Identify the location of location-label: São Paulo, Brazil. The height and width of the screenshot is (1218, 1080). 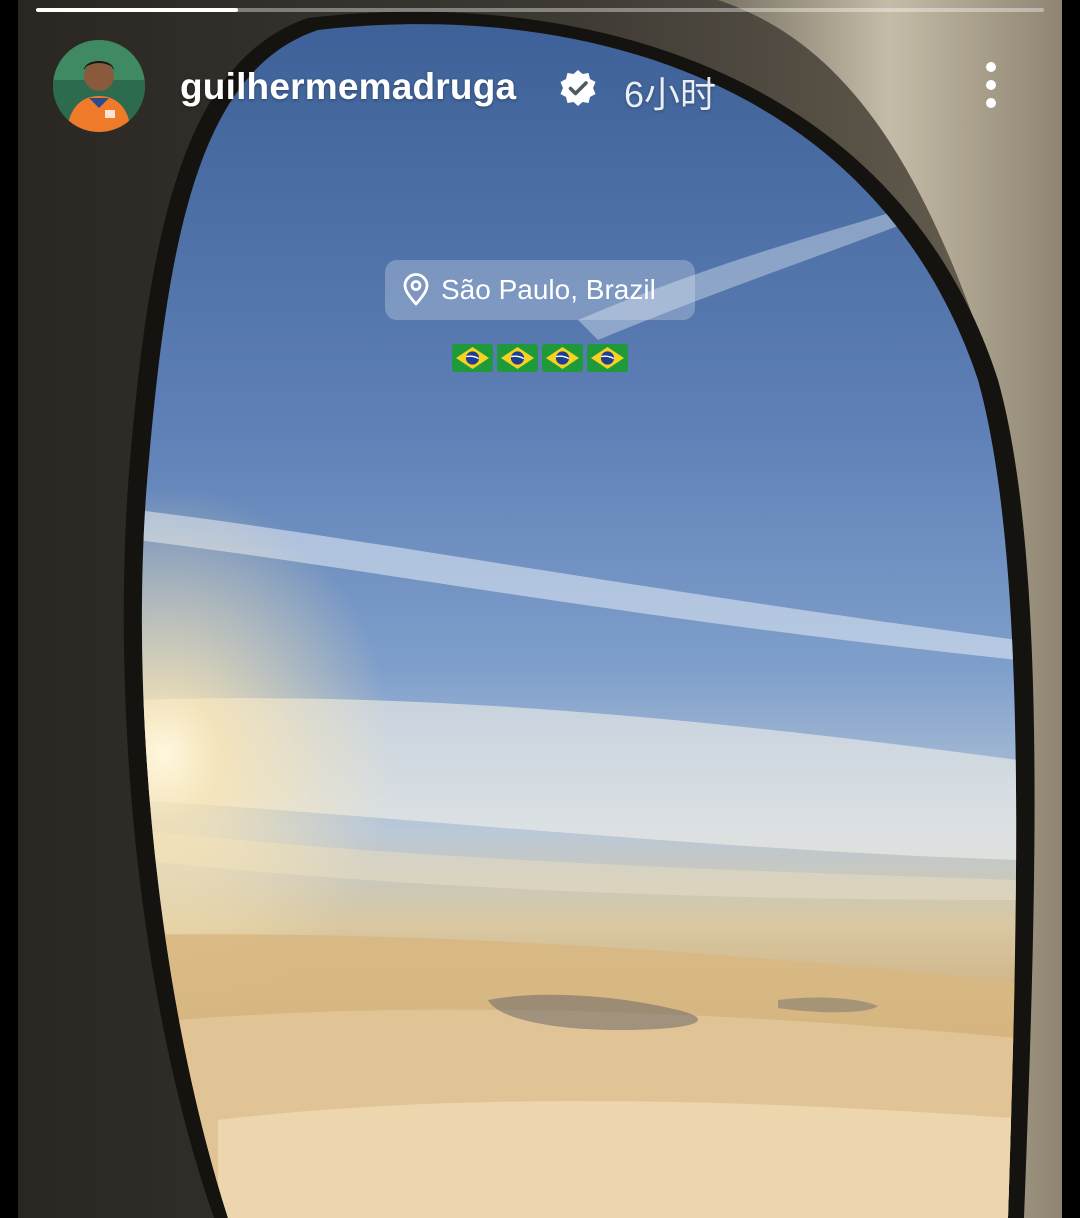
(548, 289).